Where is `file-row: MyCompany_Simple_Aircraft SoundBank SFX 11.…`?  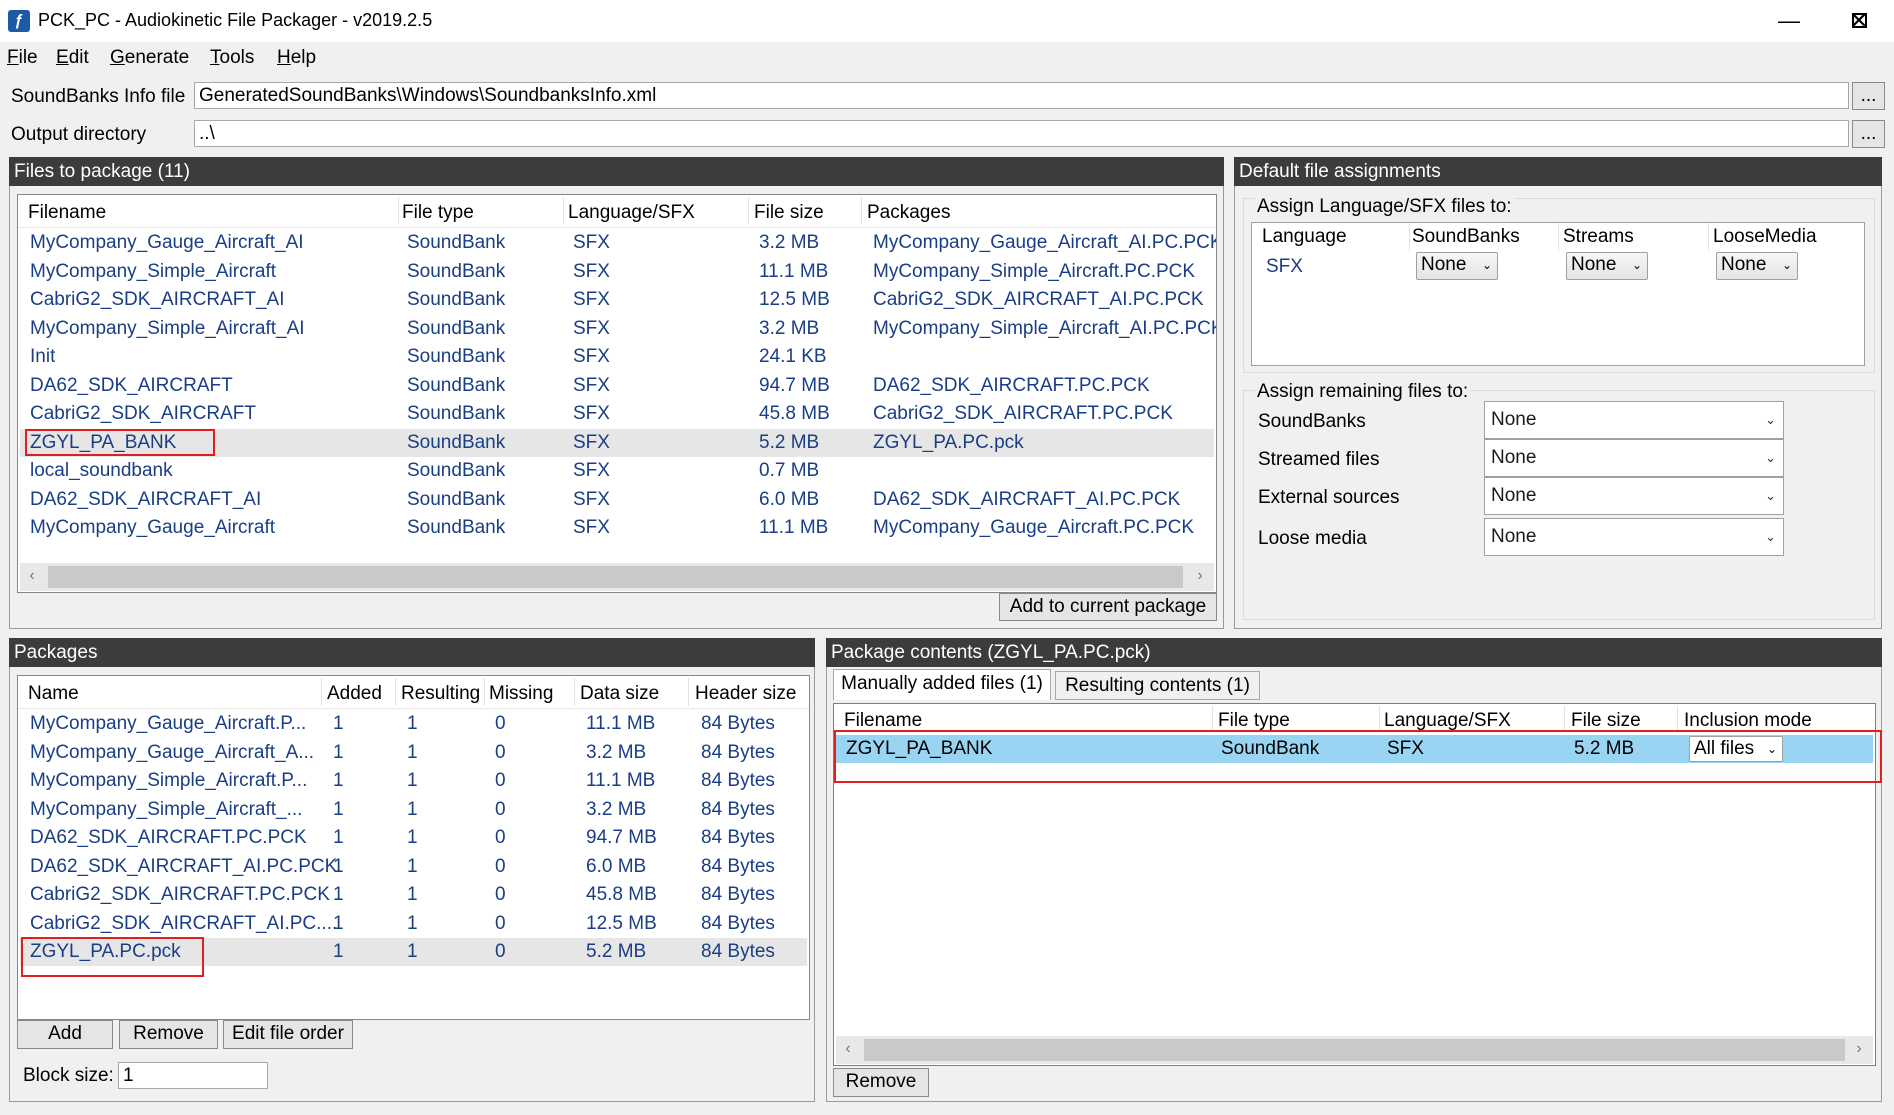 file-row: MyCompany_Simple_Aircraft SoundBank SFX 11.… is located at coordinates (617, 272).